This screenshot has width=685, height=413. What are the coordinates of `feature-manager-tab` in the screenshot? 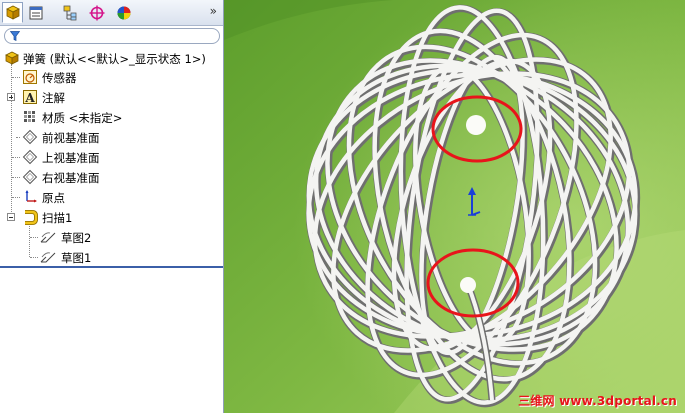 It's located at (12, 12).